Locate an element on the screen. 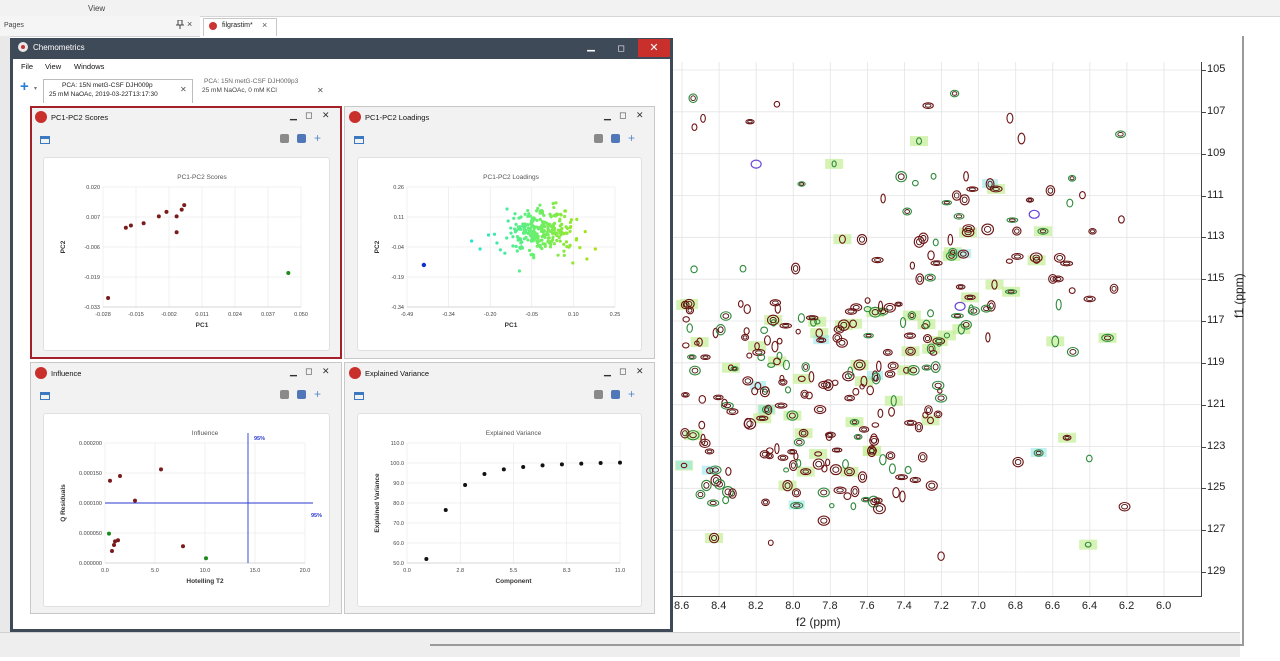  x-tick-label: 0.037 is located at coordinates (268, 315).